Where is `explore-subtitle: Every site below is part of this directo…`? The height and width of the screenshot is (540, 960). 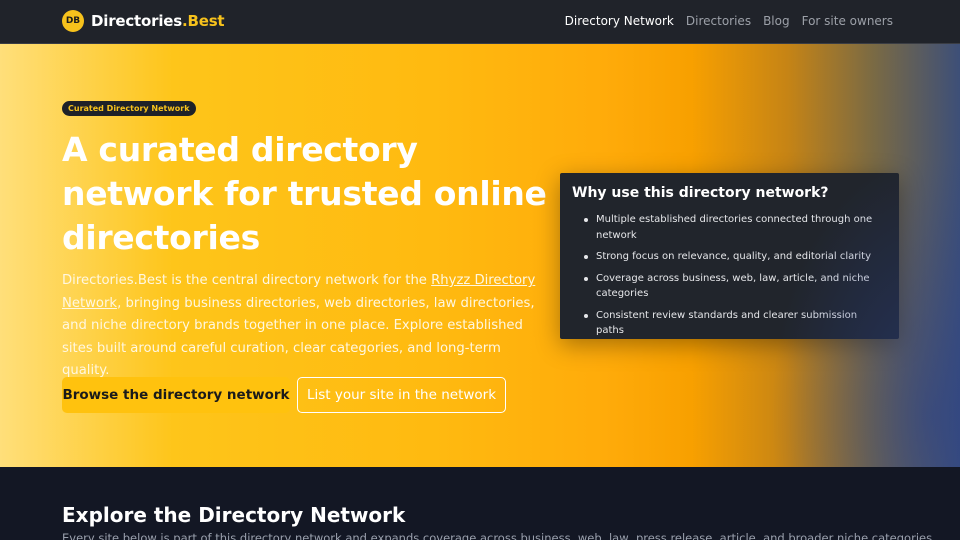 explore-subtitle: Every site below is part of this directo… is located at coordinates (499, 535).